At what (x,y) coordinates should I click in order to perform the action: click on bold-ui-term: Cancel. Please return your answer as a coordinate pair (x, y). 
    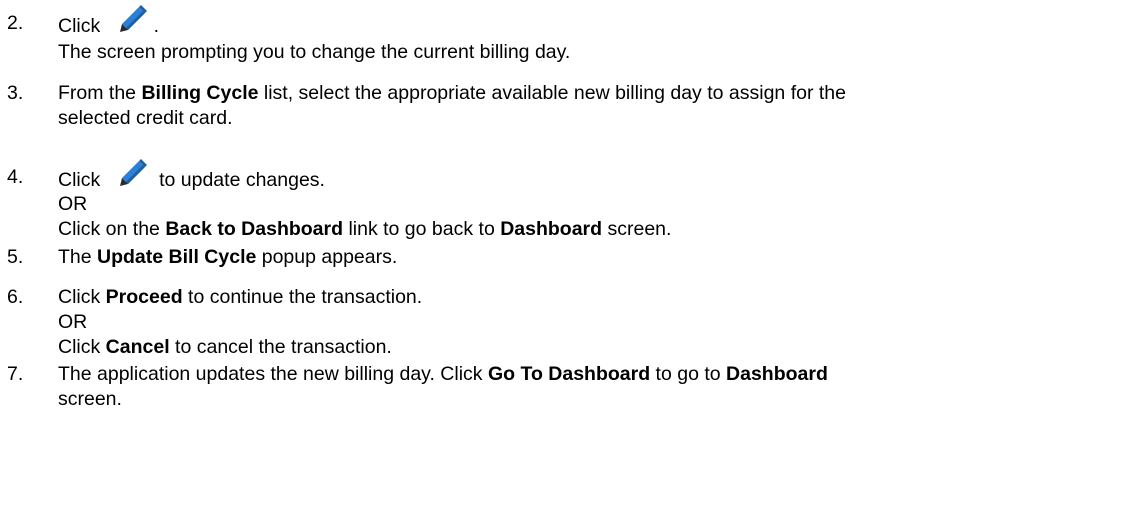
    Looking at the image, I should click on (137, 347).